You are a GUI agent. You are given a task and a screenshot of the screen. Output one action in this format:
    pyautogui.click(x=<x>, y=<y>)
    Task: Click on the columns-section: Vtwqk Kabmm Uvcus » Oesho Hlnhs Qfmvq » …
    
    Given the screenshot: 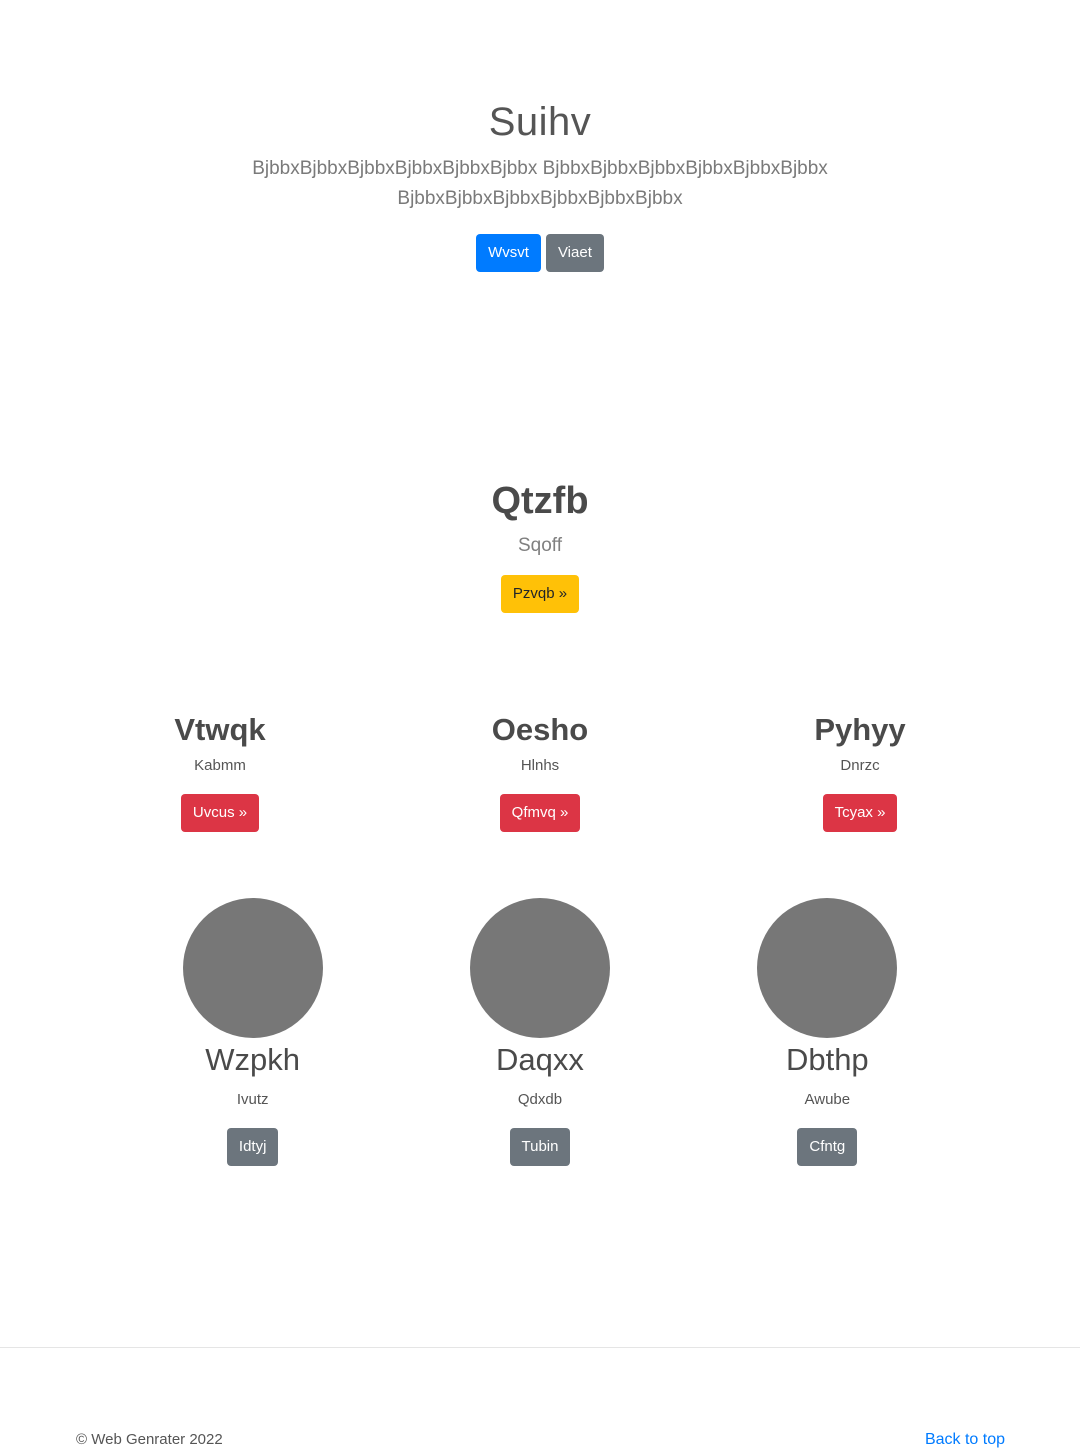 What is the action you would take?
    pyautogui.click(x=540, y=771)
    